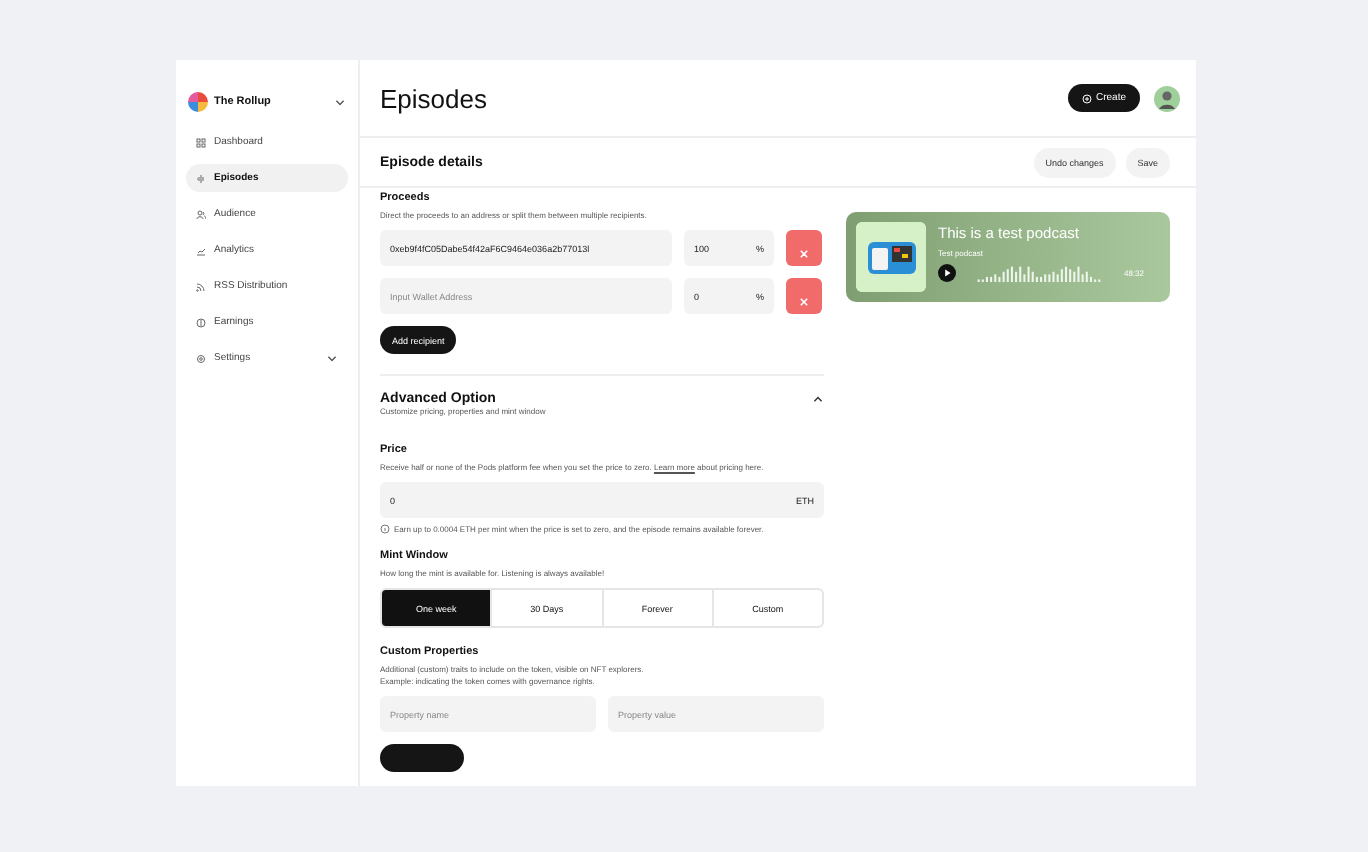 The image size is (1368, 852). Describe the element at coordinates (201, 286) in the screenshot. I see `rss-icon` at that location.